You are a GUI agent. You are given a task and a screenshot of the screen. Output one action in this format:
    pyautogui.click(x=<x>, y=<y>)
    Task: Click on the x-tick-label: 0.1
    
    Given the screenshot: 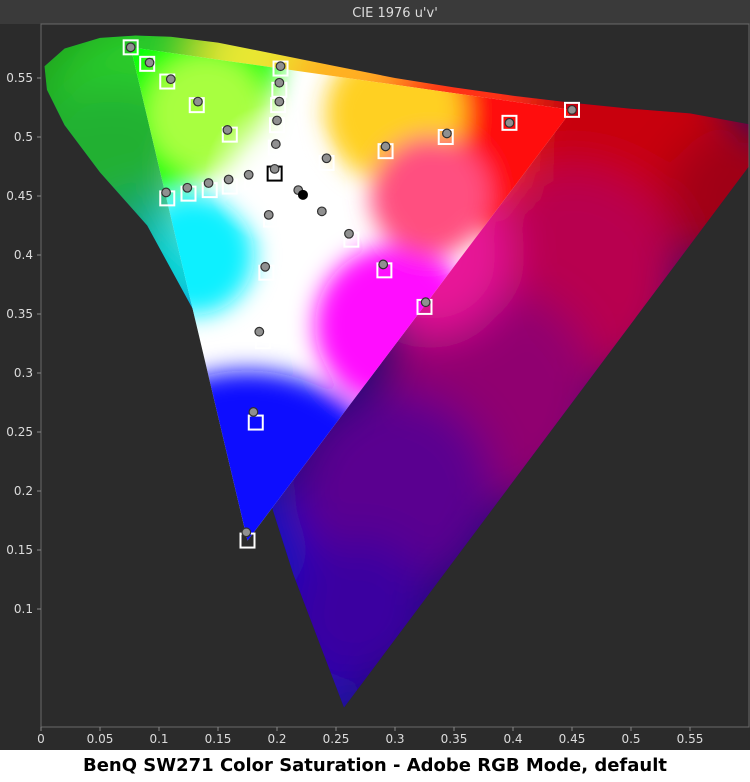 What is the action you would take?
    pyautogui.click(x=158, y=739)
    